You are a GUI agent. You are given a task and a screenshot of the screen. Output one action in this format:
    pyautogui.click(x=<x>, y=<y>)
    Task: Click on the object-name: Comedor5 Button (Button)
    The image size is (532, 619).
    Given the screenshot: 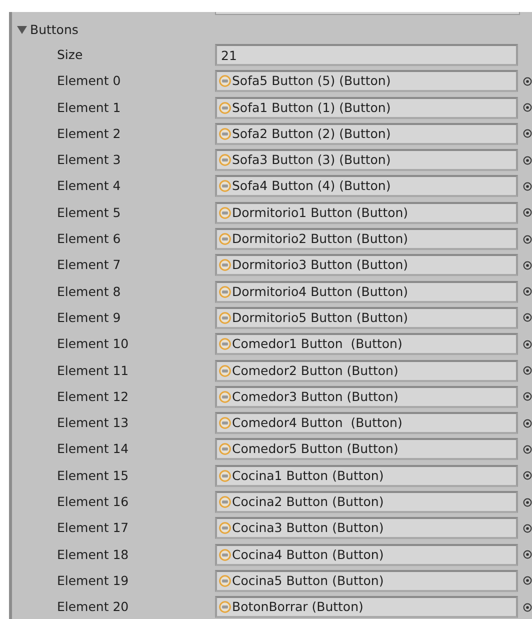 What is the action you would take?
    pyautogui.click(x=315, y=449)
    